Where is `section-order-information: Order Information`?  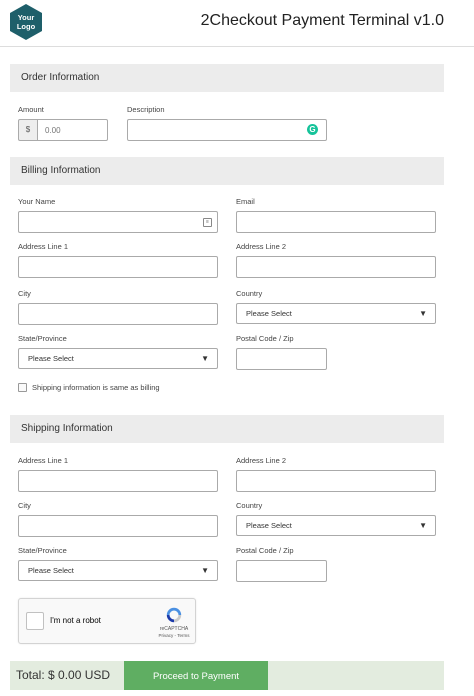 section-order-information: Order Information is located at coordinates (227, 78).